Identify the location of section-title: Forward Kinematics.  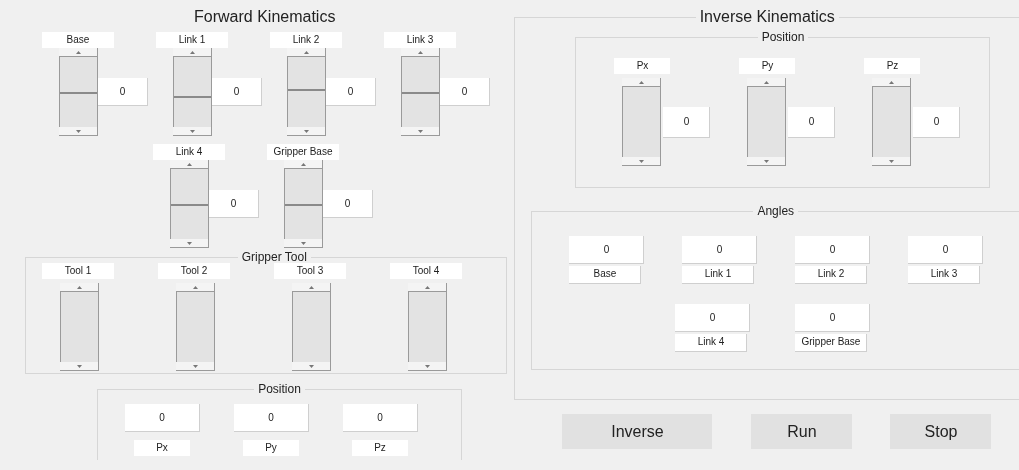
(265, 16).